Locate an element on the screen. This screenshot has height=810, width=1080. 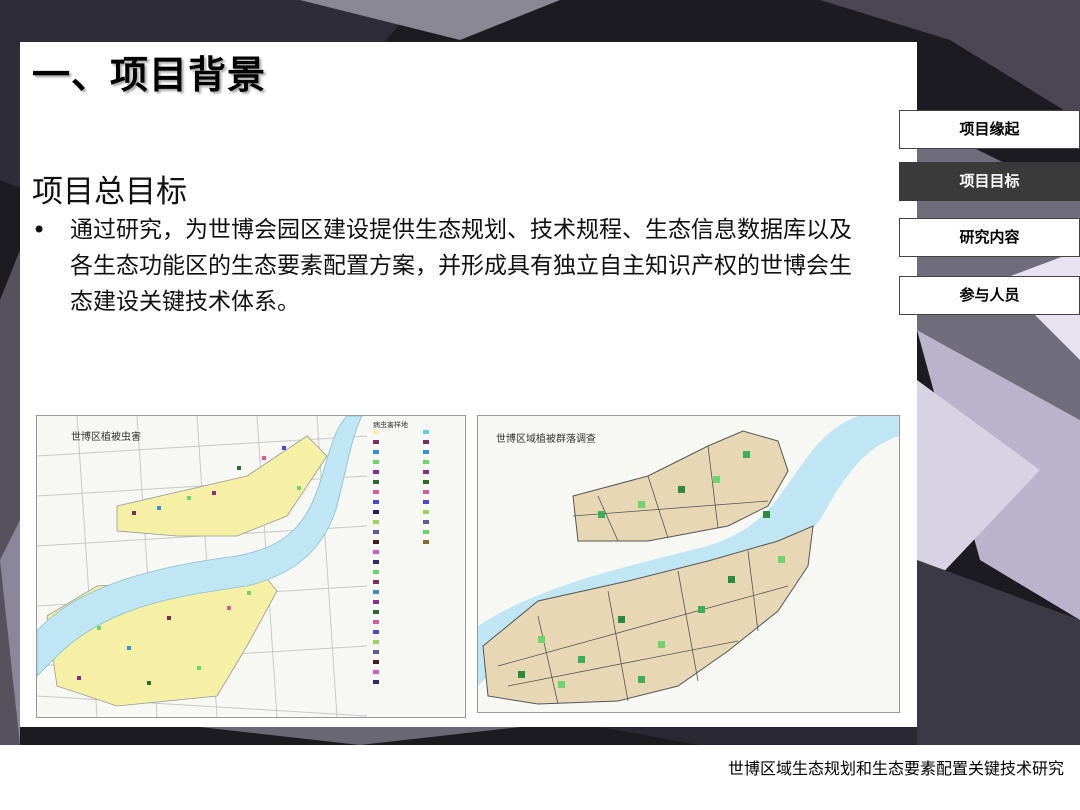
map-left-title: 世博区植被虫害 is located at coordinates (106, 437).